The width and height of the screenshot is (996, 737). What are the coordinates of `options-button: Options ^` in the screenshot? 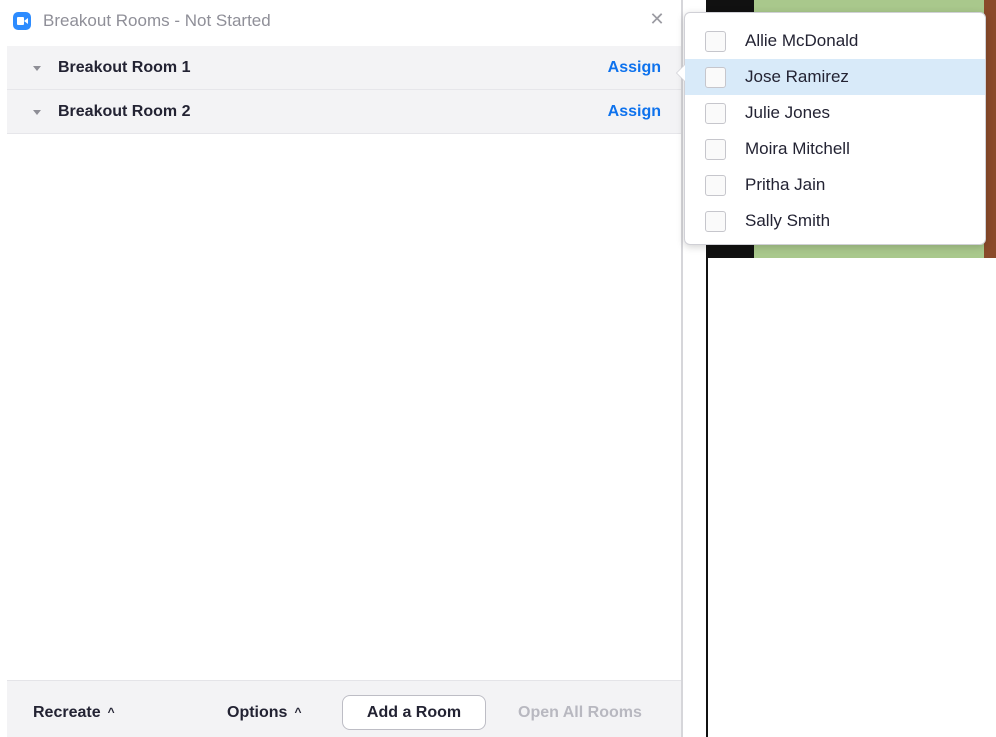 It's located at (264, 713).